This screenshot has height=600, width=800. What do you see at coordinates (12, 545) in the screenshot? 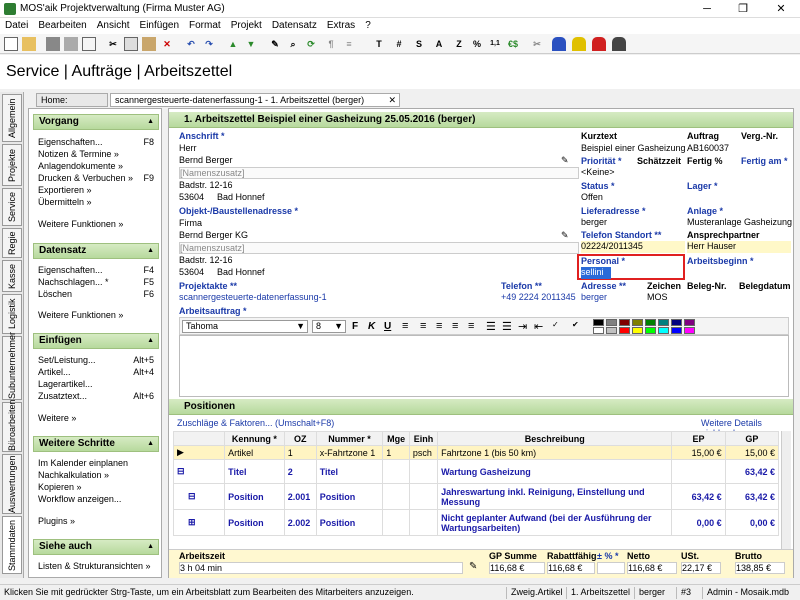
I see `vtab-stammdaten: Stammdaten` at bounding box center [12, 545].